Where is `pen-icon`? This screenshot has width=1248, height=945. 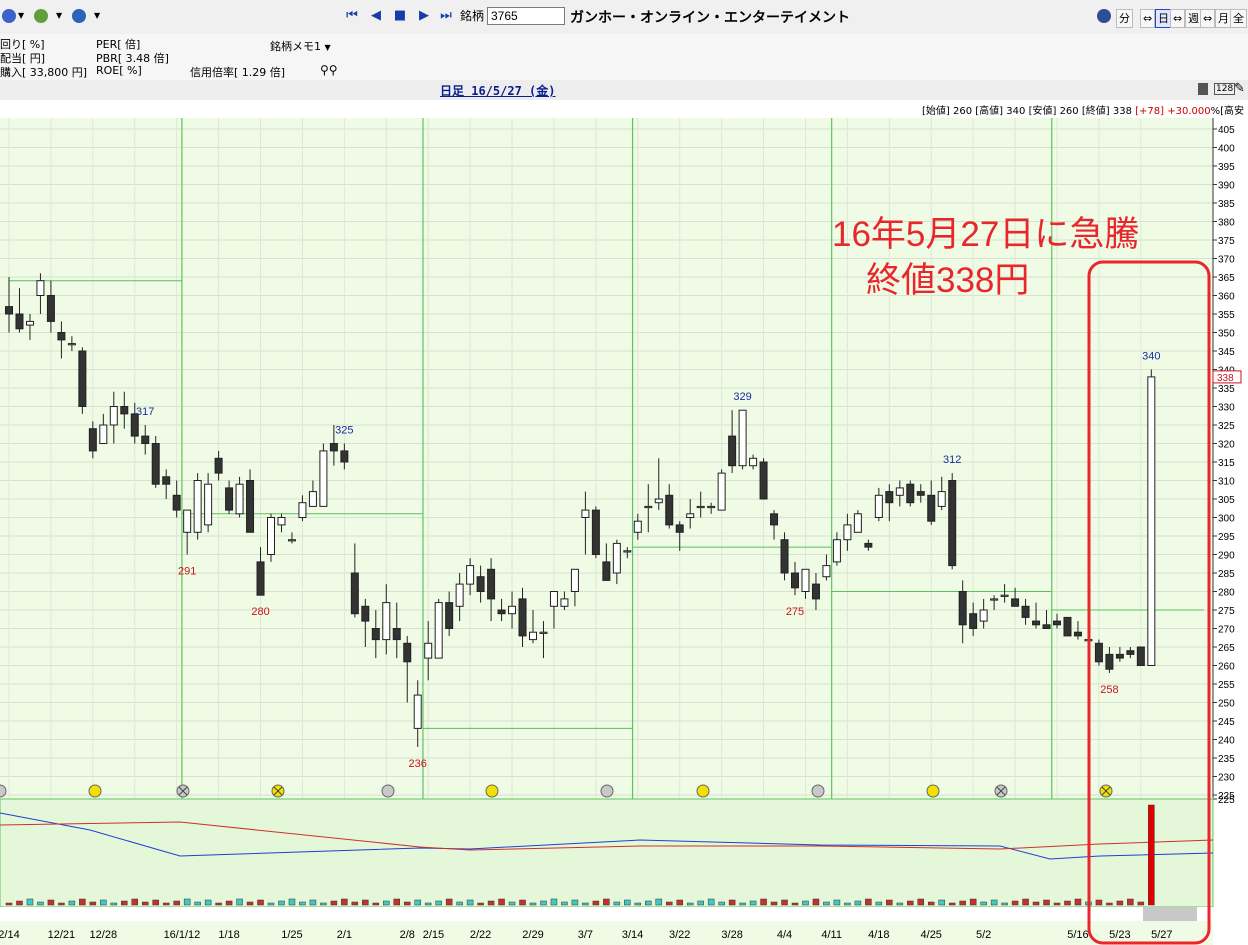
pen-icon is located at coordinates (41, 16).